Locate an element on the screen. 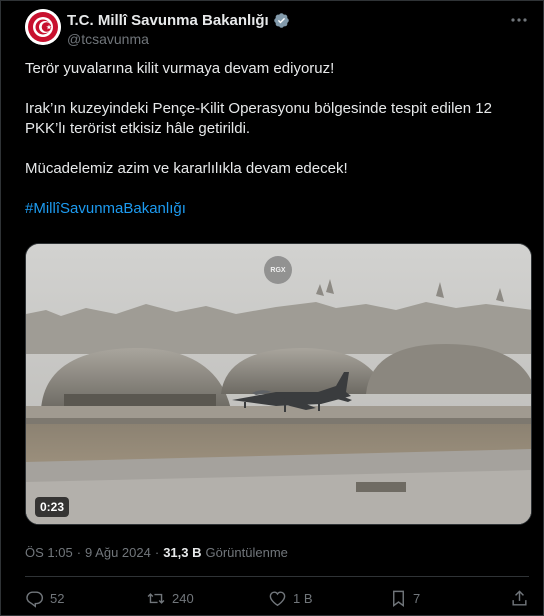 Image resolution: width=544 pixels, height=616 pixels. reply-count: 52 is located at coordinates (57, 598).